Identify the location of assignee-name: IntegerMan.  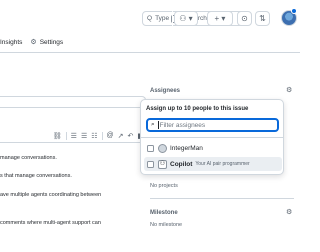
(186, 148).